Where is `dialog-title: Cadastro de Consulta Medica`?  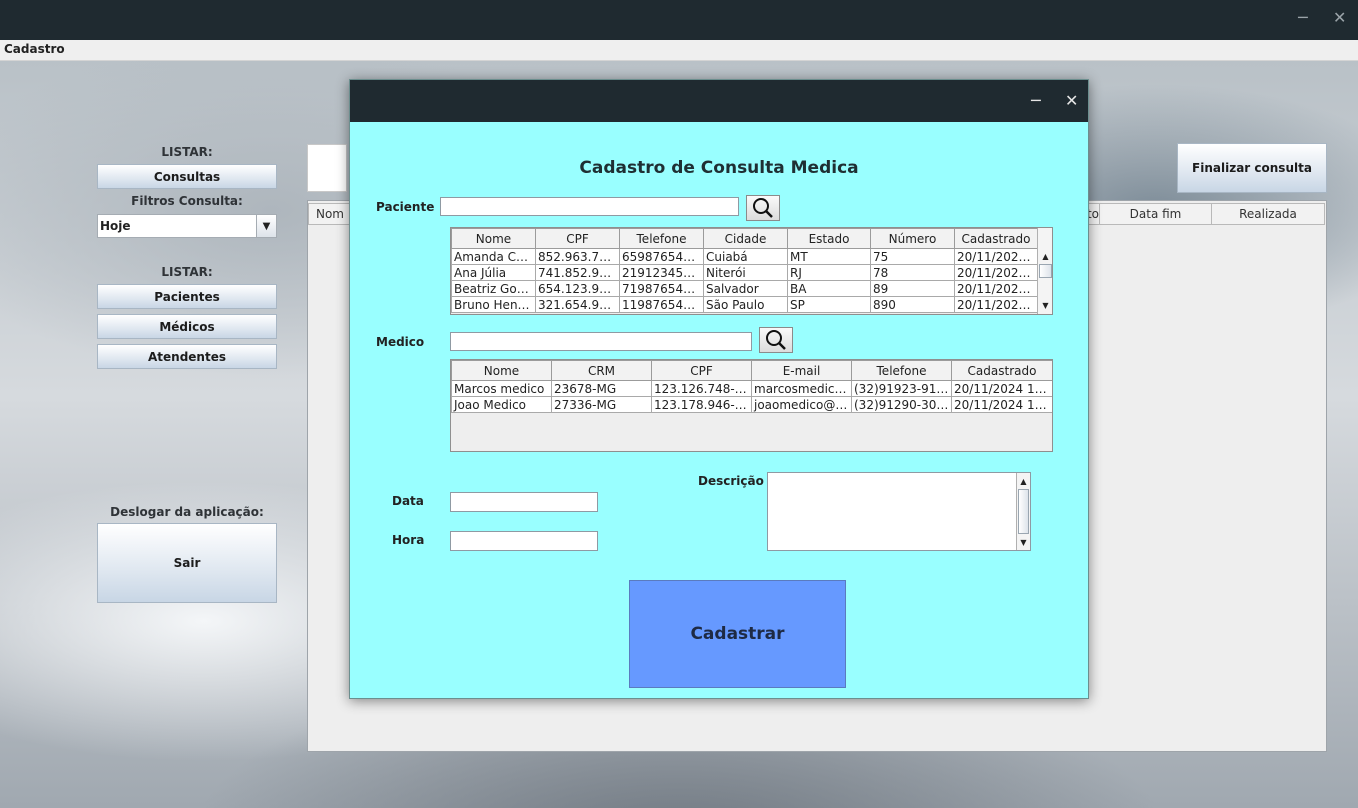 dialog-title: Cadastro de Consulta Medica is located at coordinates (719, 168).